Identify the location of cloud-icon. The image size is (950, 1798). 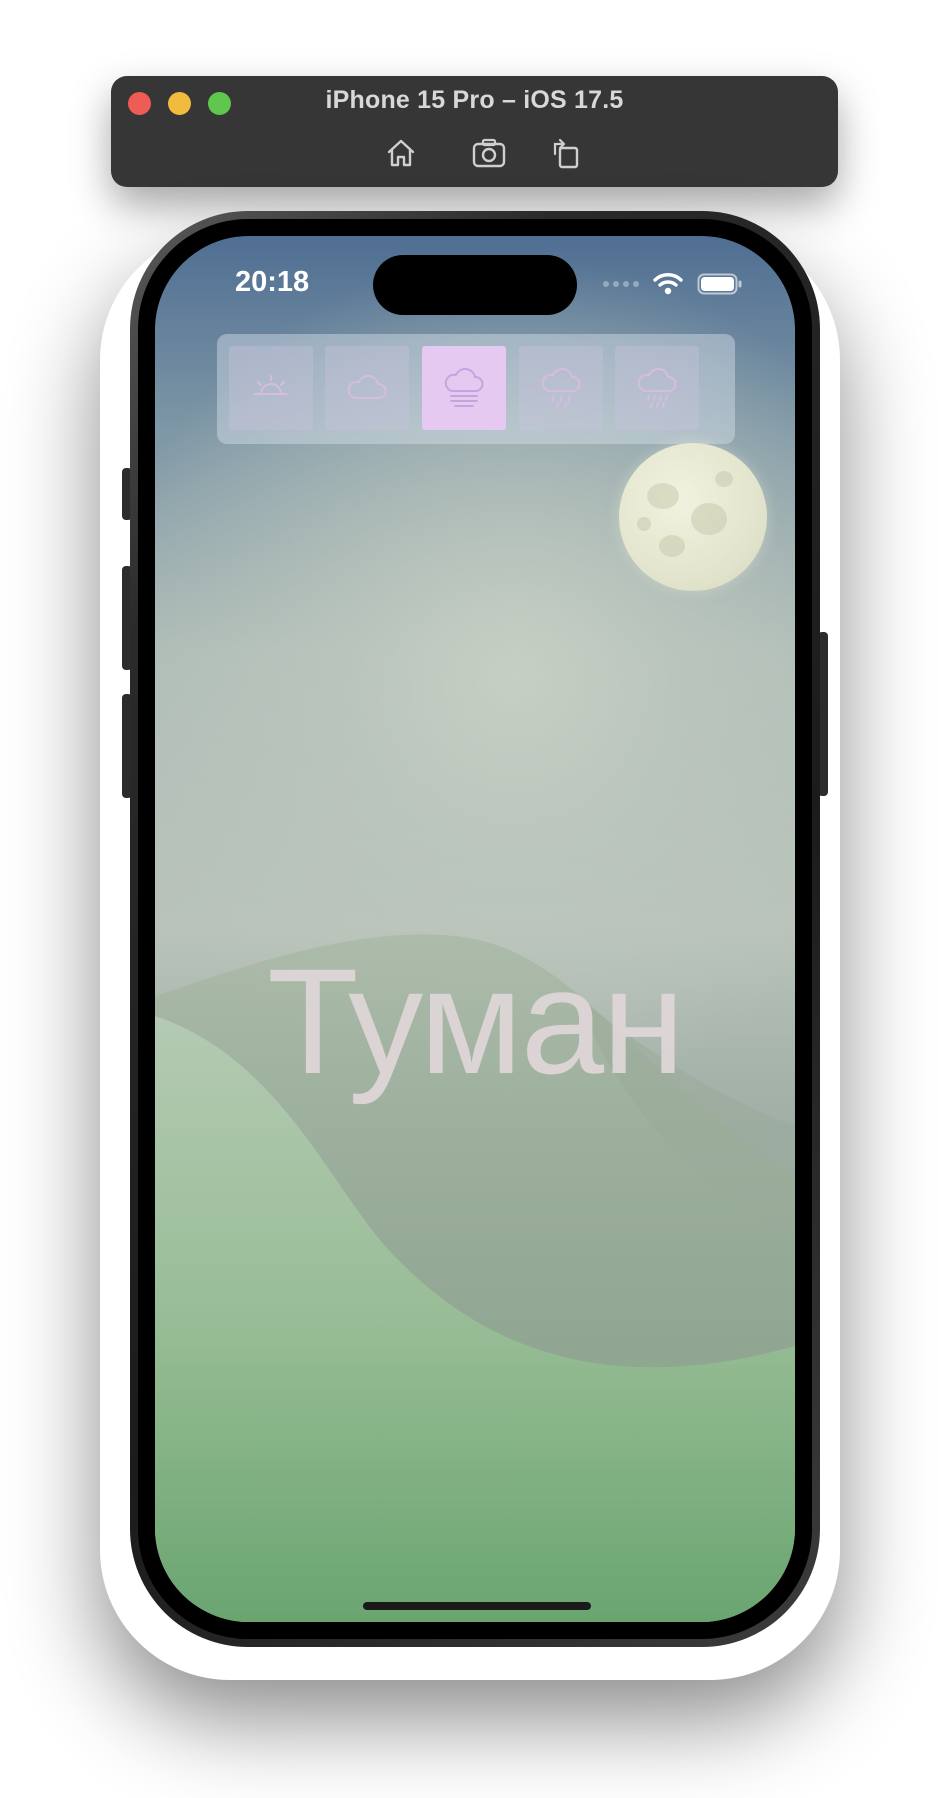
(367, 386).